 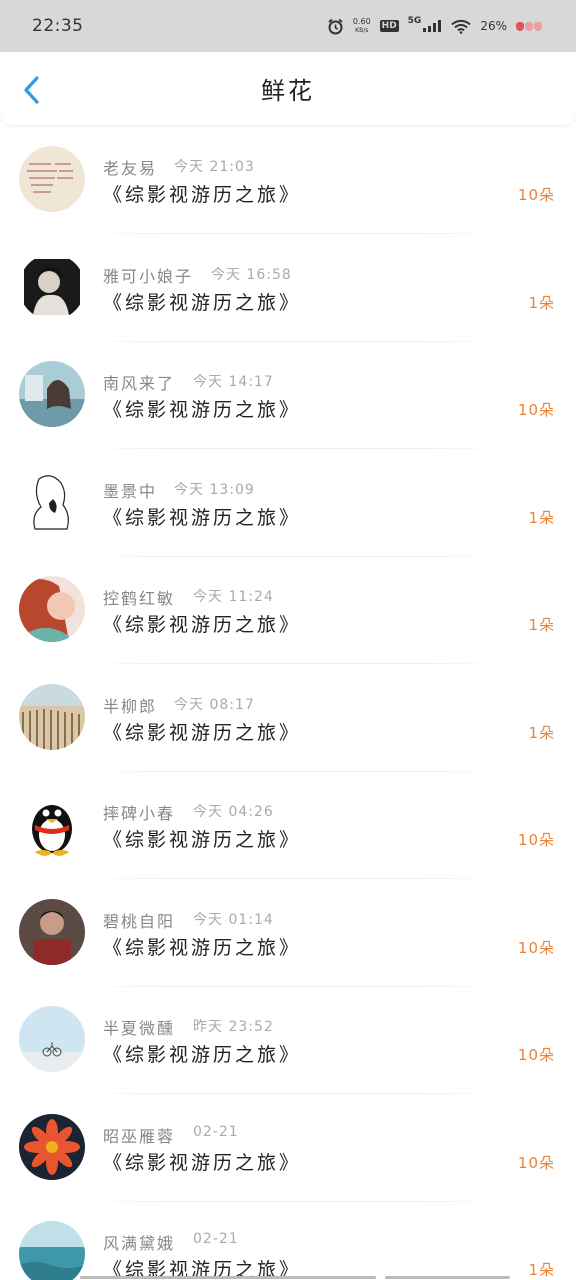 What do you see at coordinates (233, 1027) in the screenshot?
I see `record-time: 昨天 23:52` at bounding box center [233, 1027].